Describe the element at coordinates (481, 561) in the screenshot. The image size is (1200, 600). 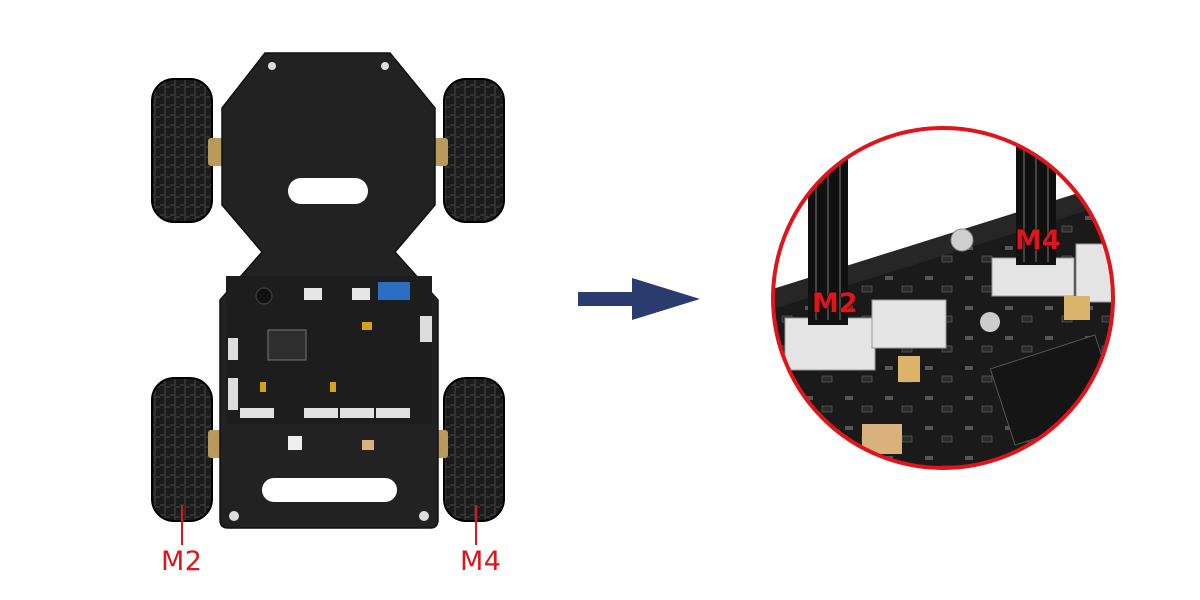
I see `motor-m4-label: M4` at that location.